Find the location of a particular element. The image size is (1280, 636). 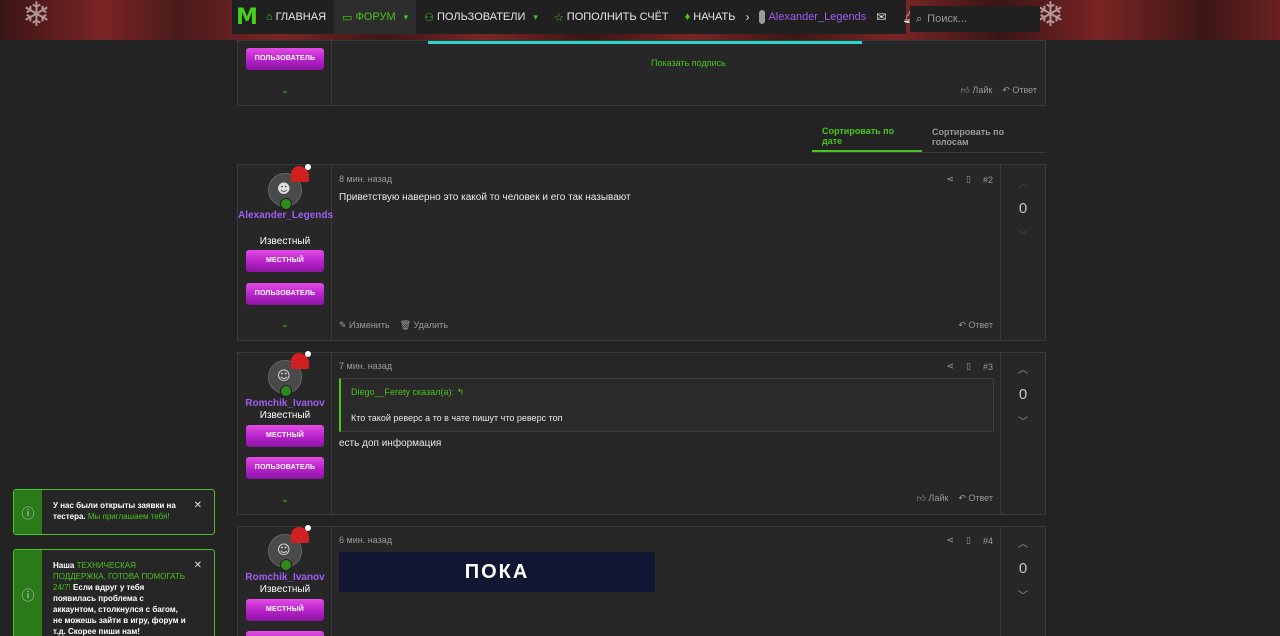

info-icon: ⓘ is located at coordinates (28, 593).